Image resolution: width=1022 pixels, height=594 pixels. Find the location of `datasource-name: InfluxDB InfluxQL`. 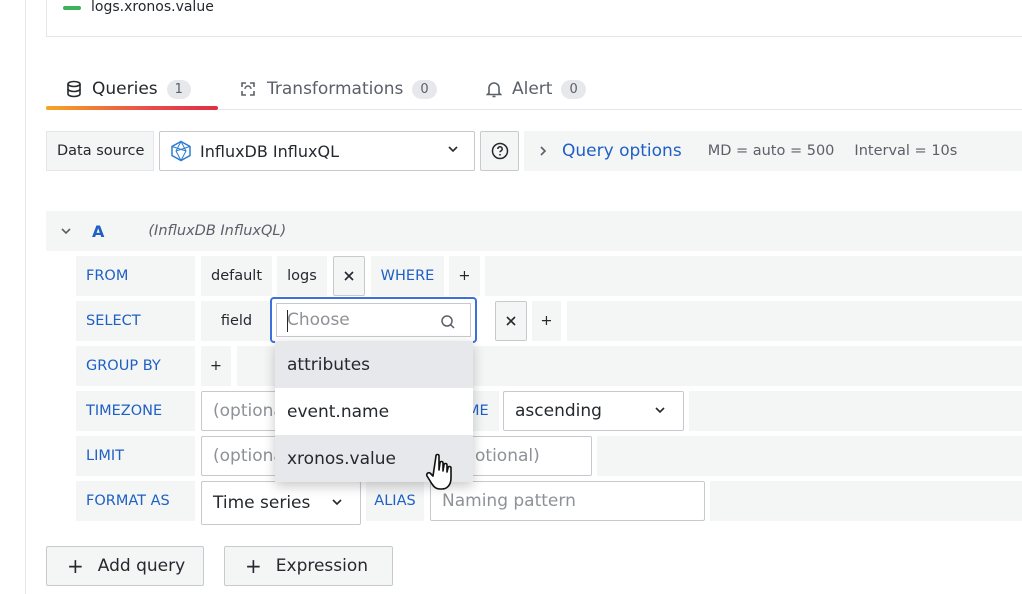

datasource-name: InfluxDB InfluxQL is located at coordinates (269, 151).